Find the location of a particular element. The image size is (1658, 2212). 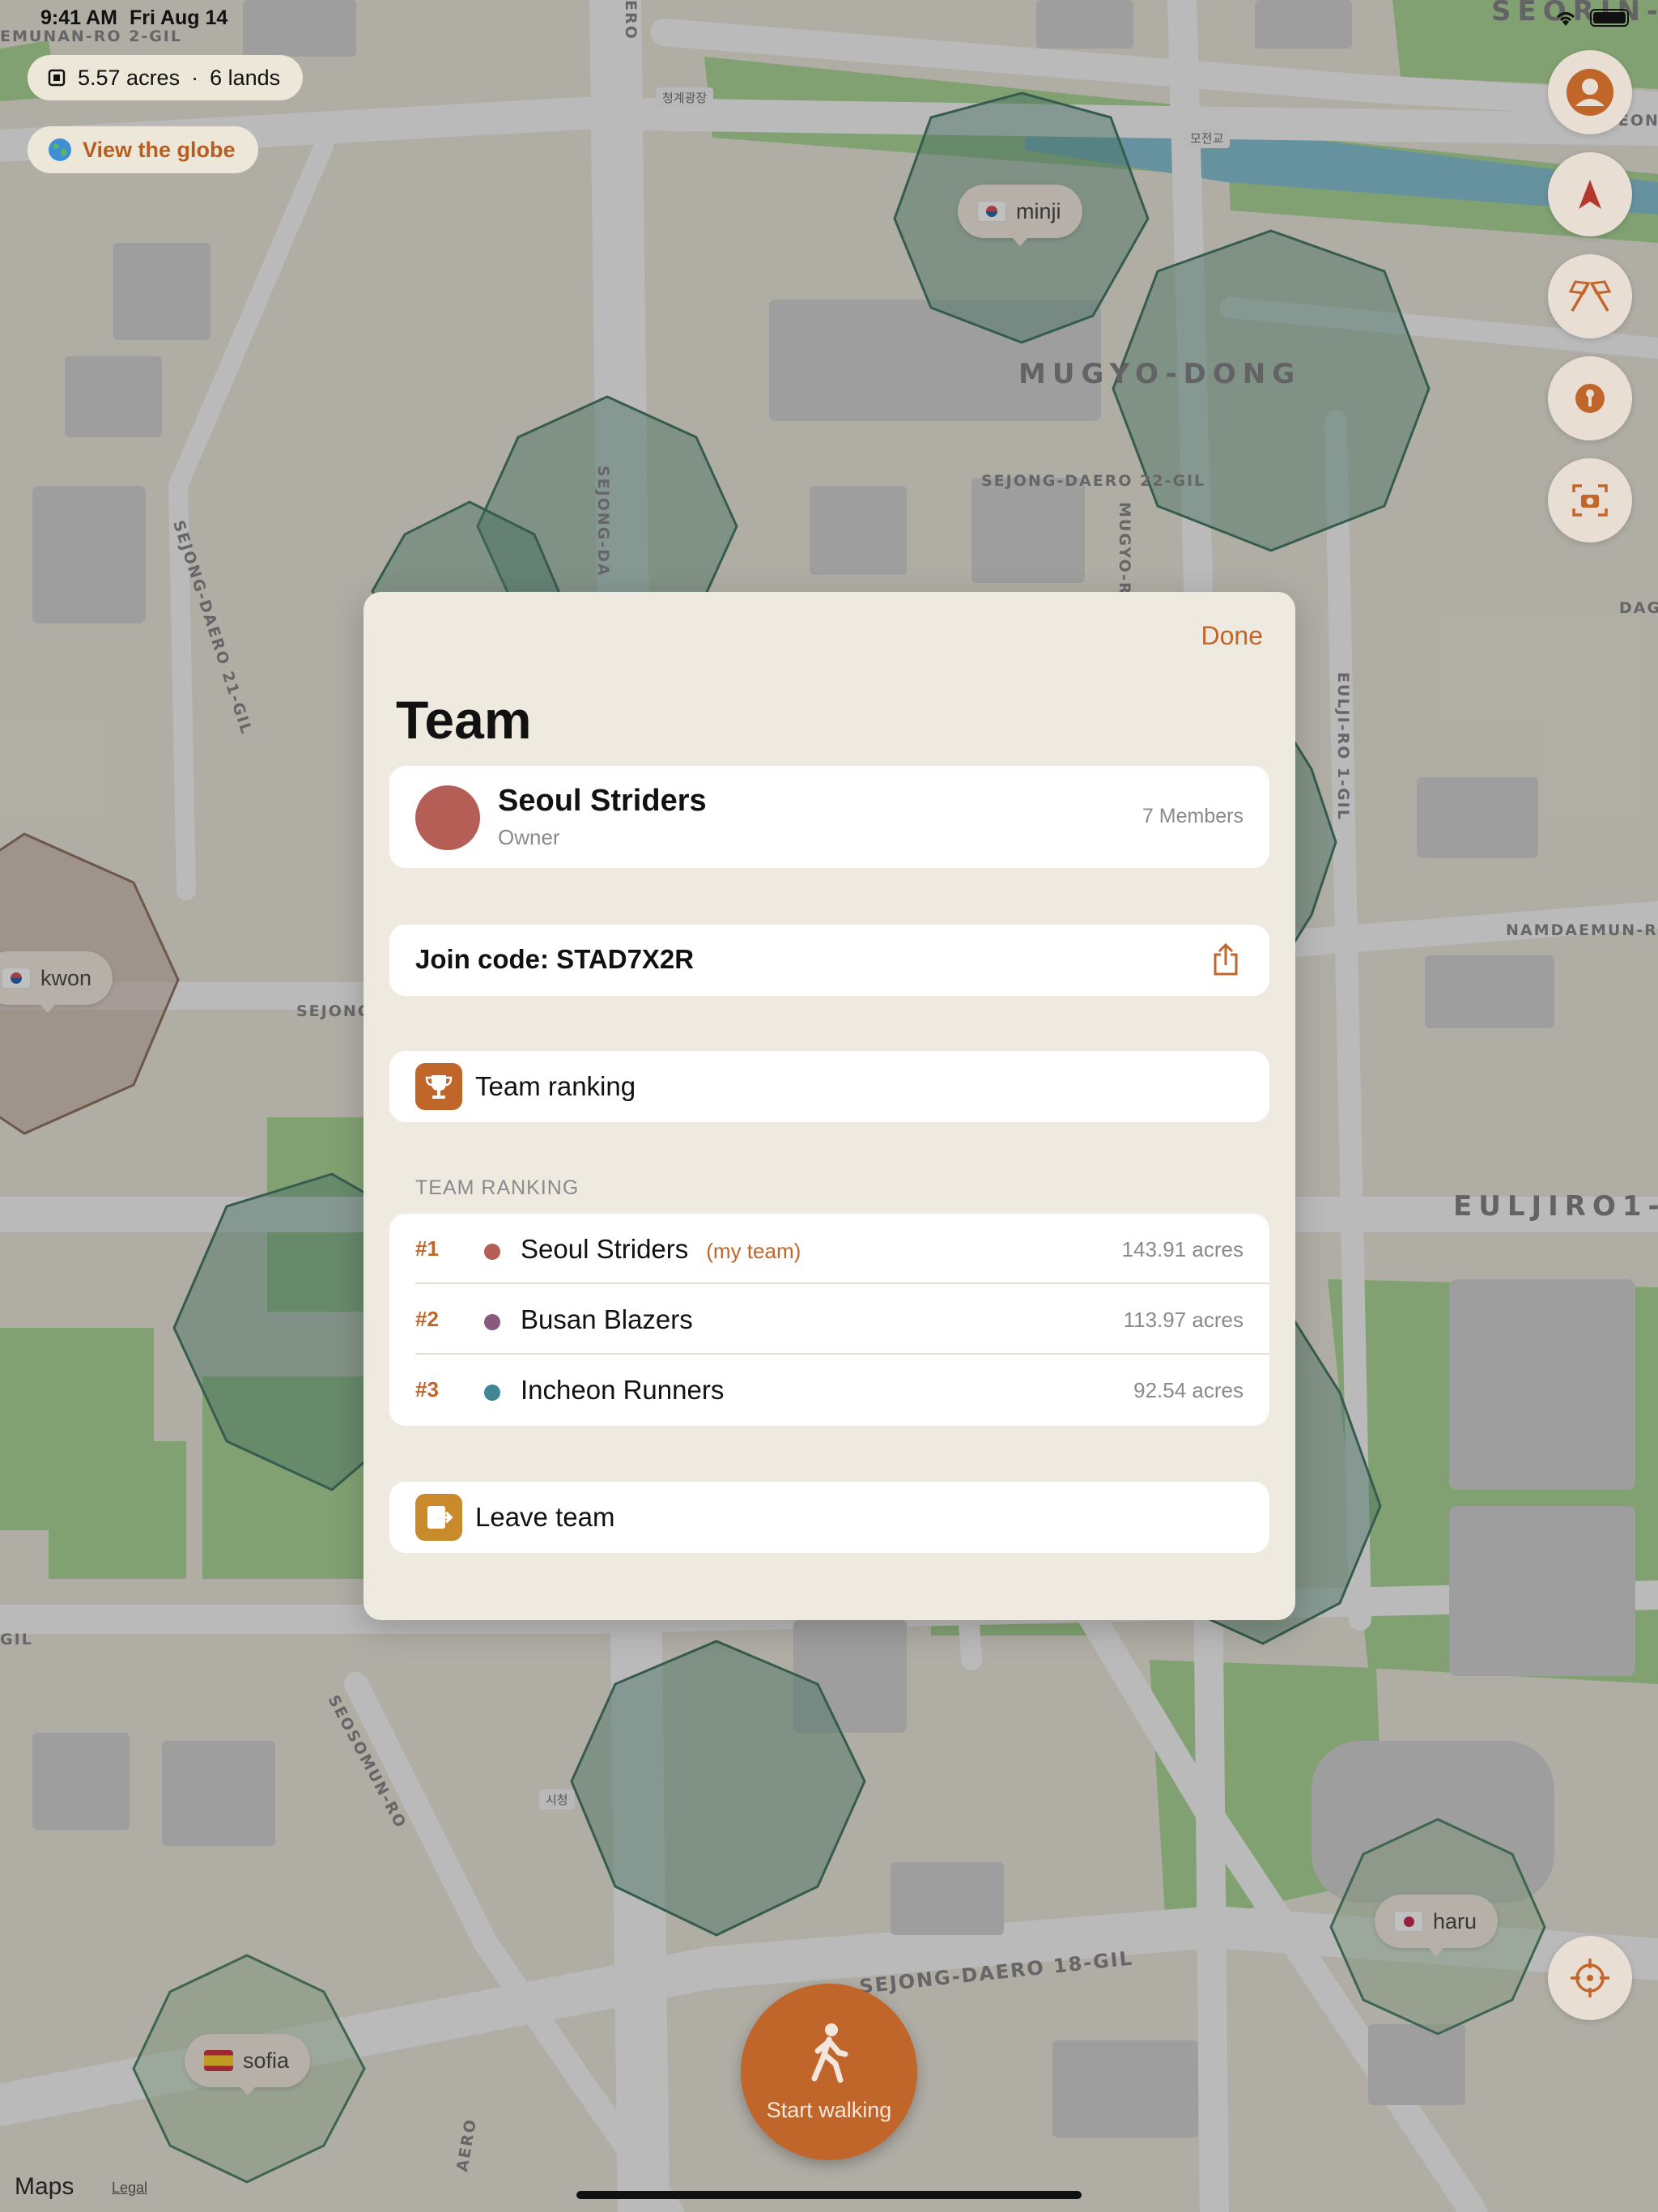

trophy-icon is located at coordinates (438, 1087).